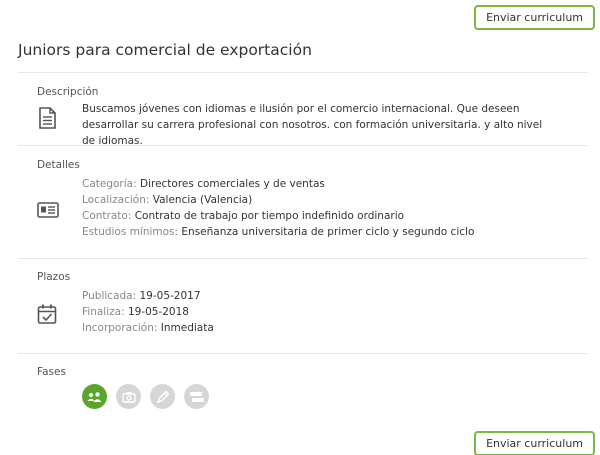  I want to click on detail-value: Directores comerciales y de ventas, so click(232, 184).